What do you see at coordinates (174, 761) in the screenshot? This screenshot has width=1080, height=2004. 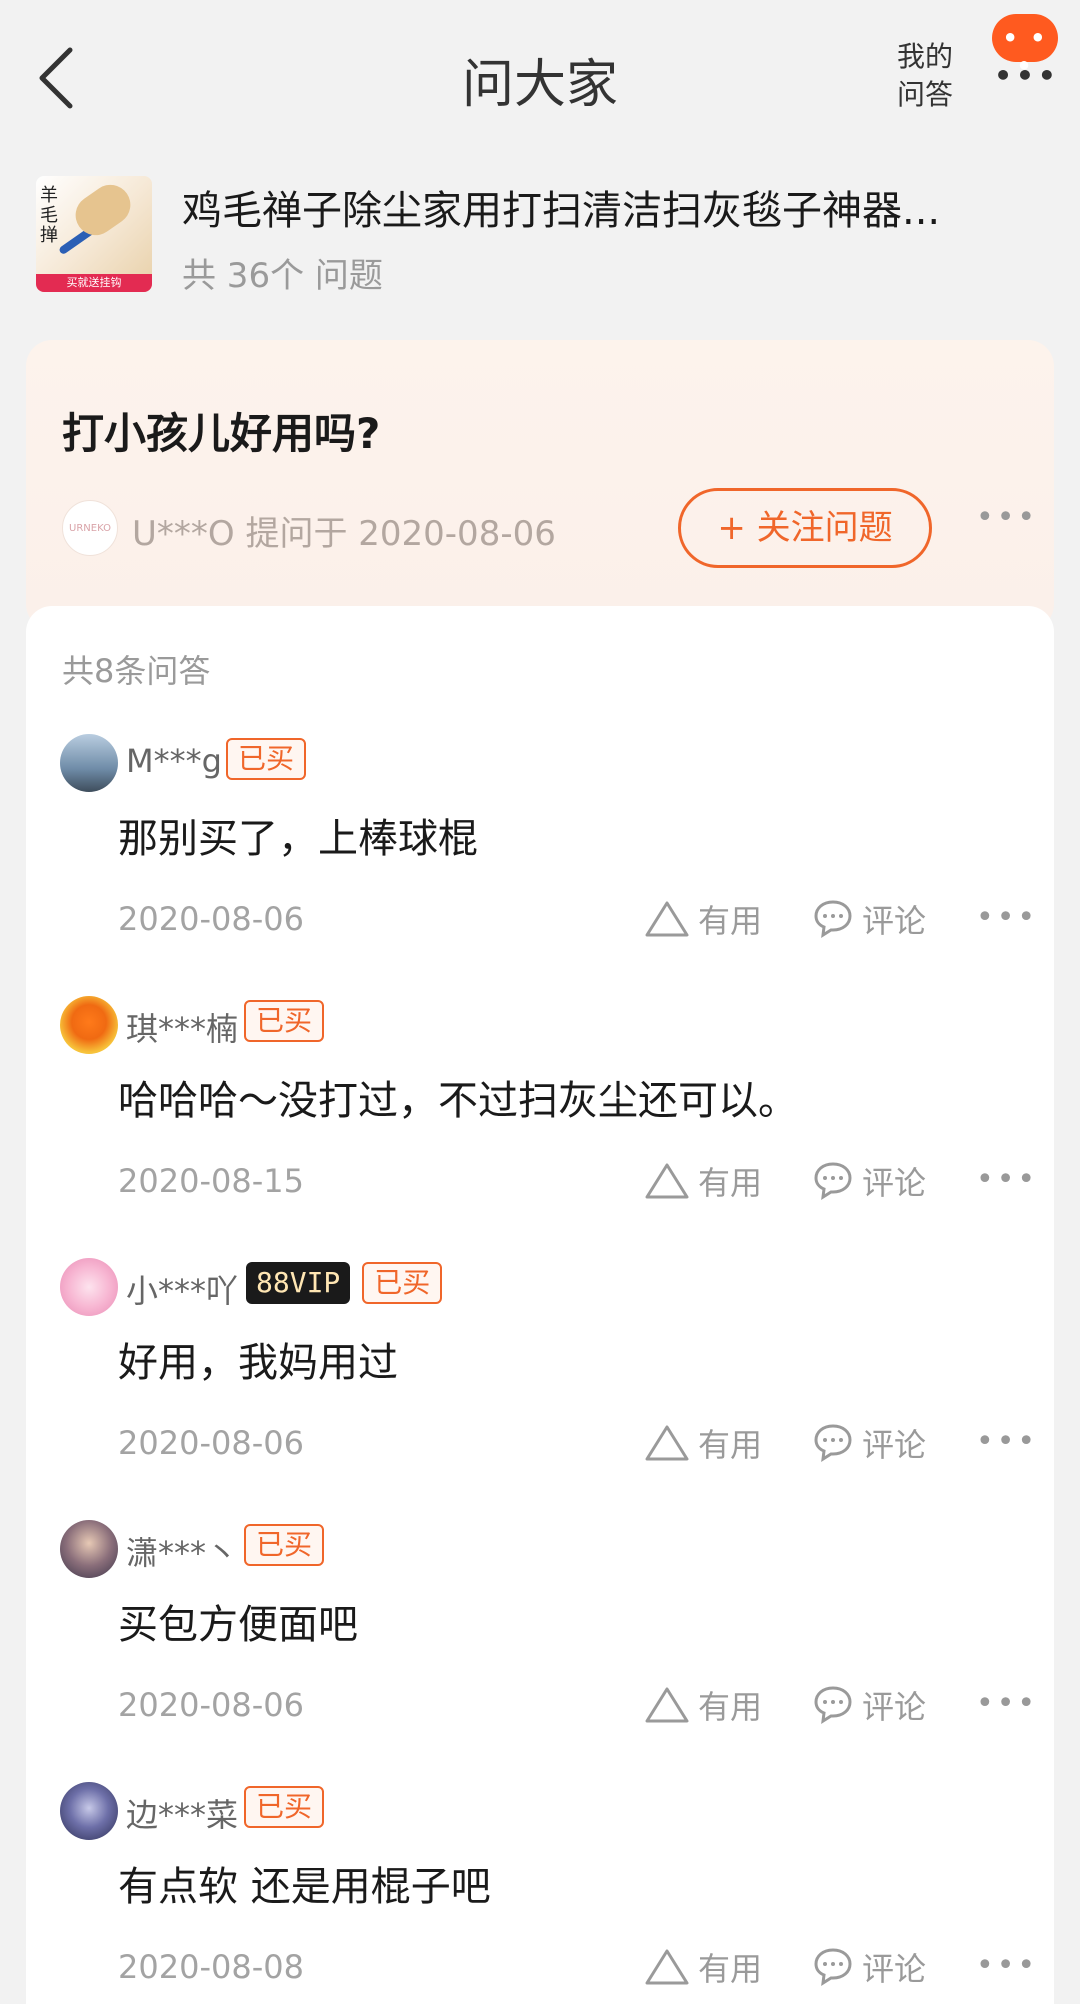 I see `answer-username: M***g` at bounding box center [174, 761].